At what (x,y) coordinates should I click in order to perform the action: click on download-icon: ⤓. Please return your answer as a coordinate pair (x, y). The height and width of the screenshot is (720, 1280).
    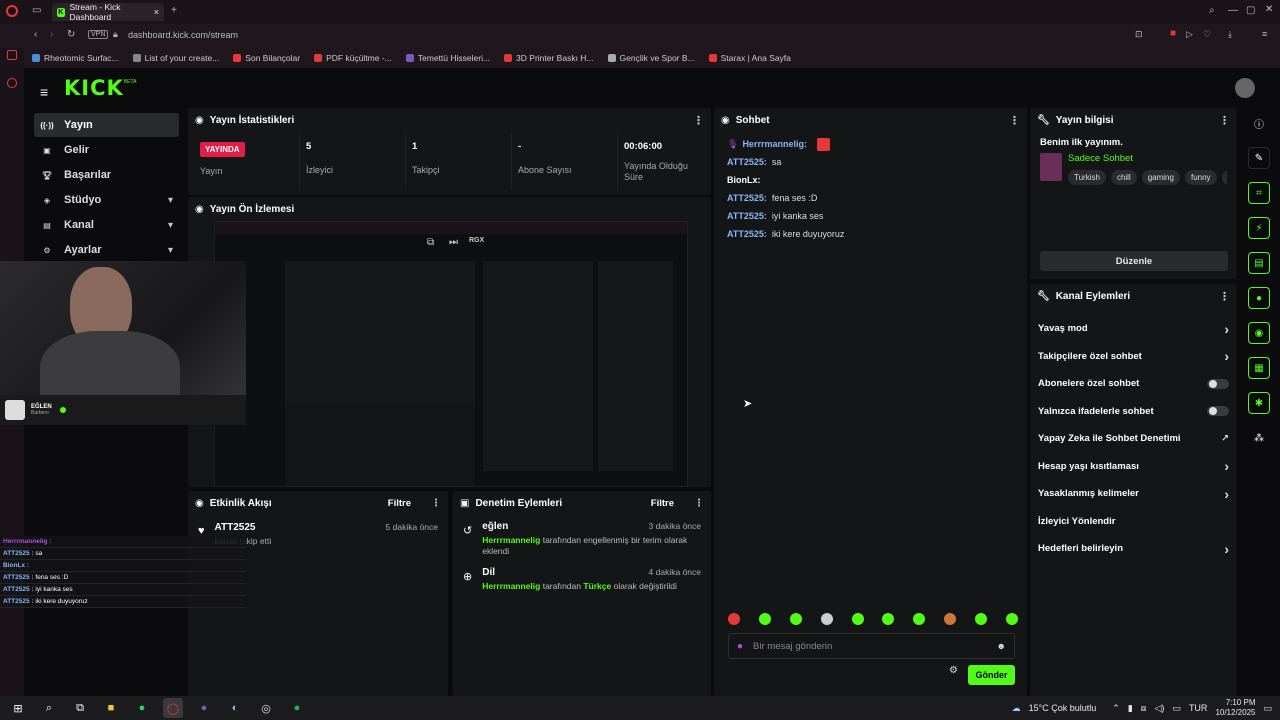
    Looking at the image, I should click on (1230, 34).